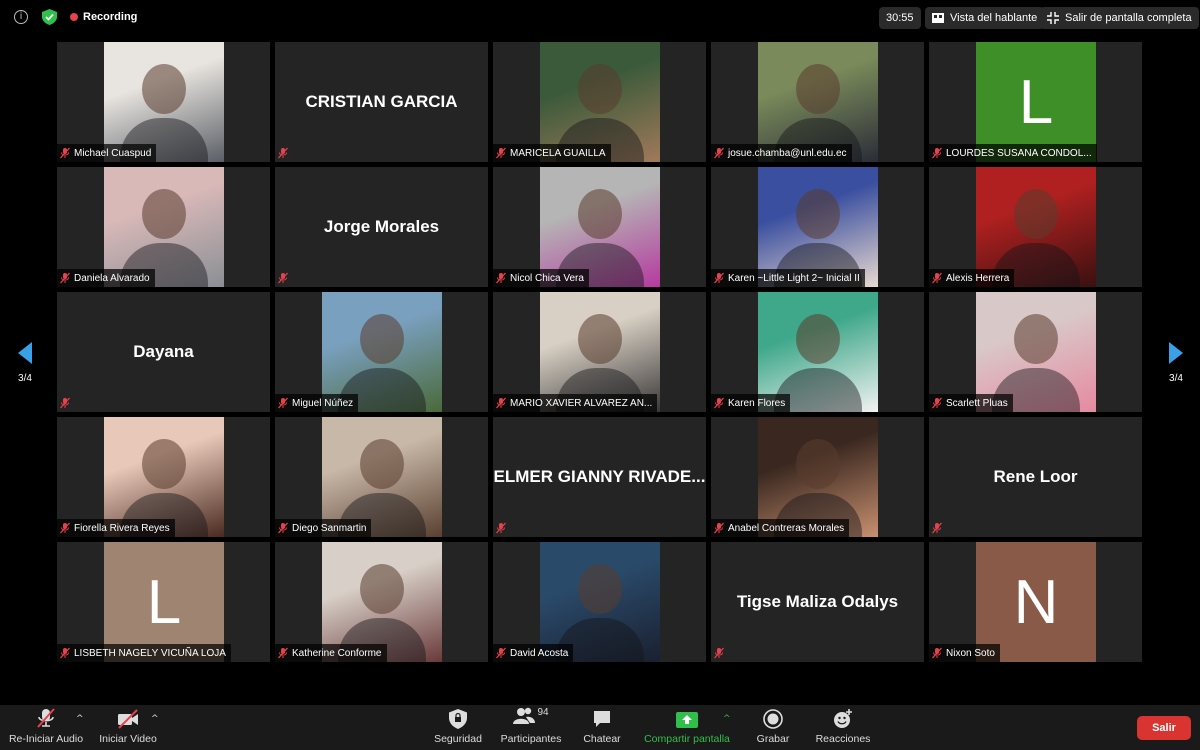  What do you see at coordinates (381, 227) in the screenshot?
I see `participant-tile: Jorge Morales` at bounding box center [381, 227].